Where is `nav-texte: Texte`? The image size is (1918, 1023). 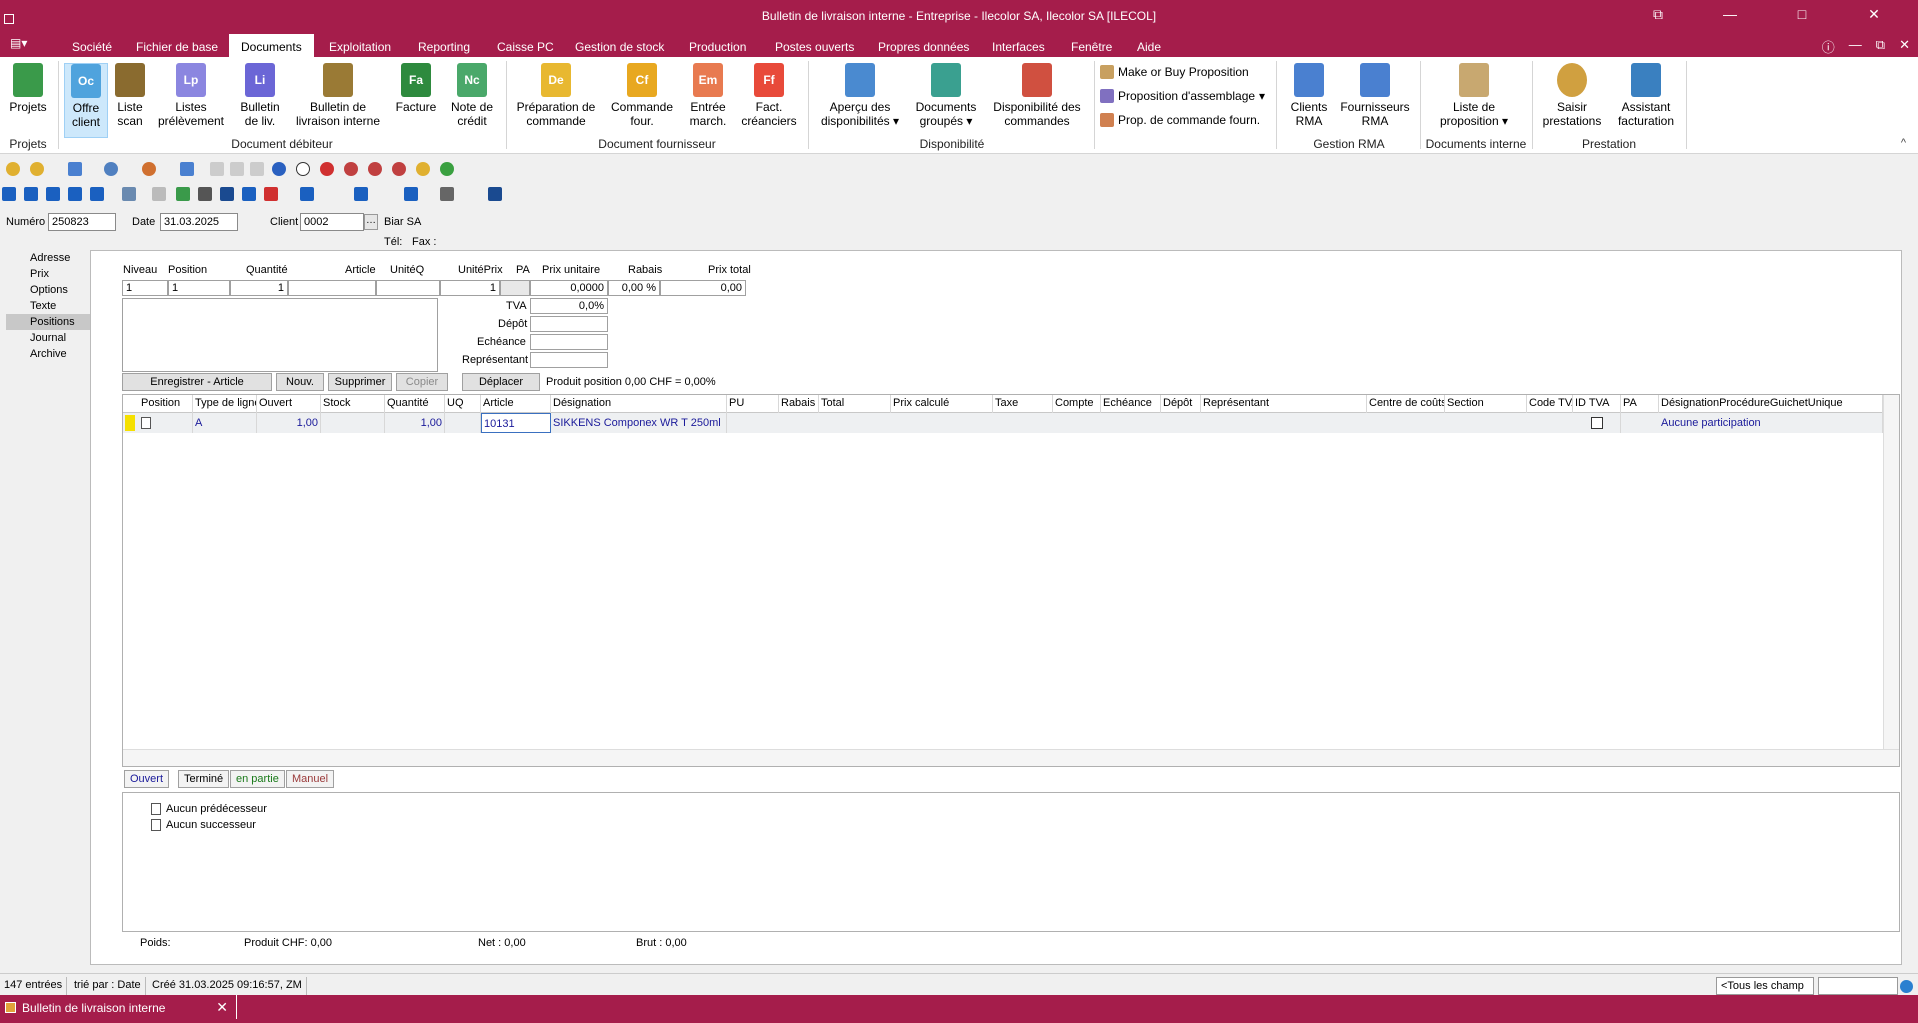
nav-texte: Texte is located at coordinates (54, 306).